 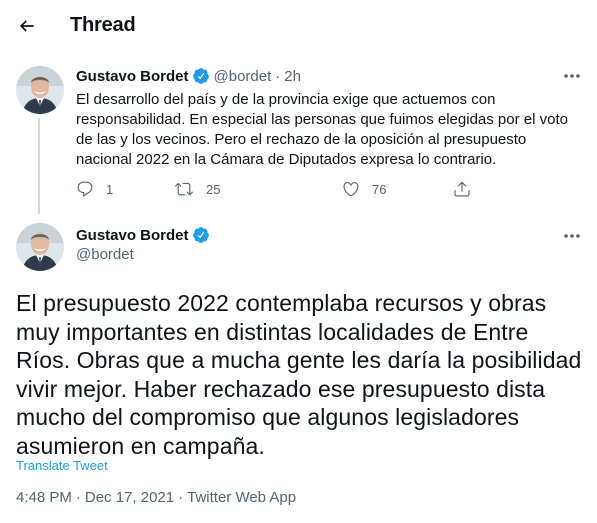 I want to click on like-count: 76, so click(x=379, y=189).